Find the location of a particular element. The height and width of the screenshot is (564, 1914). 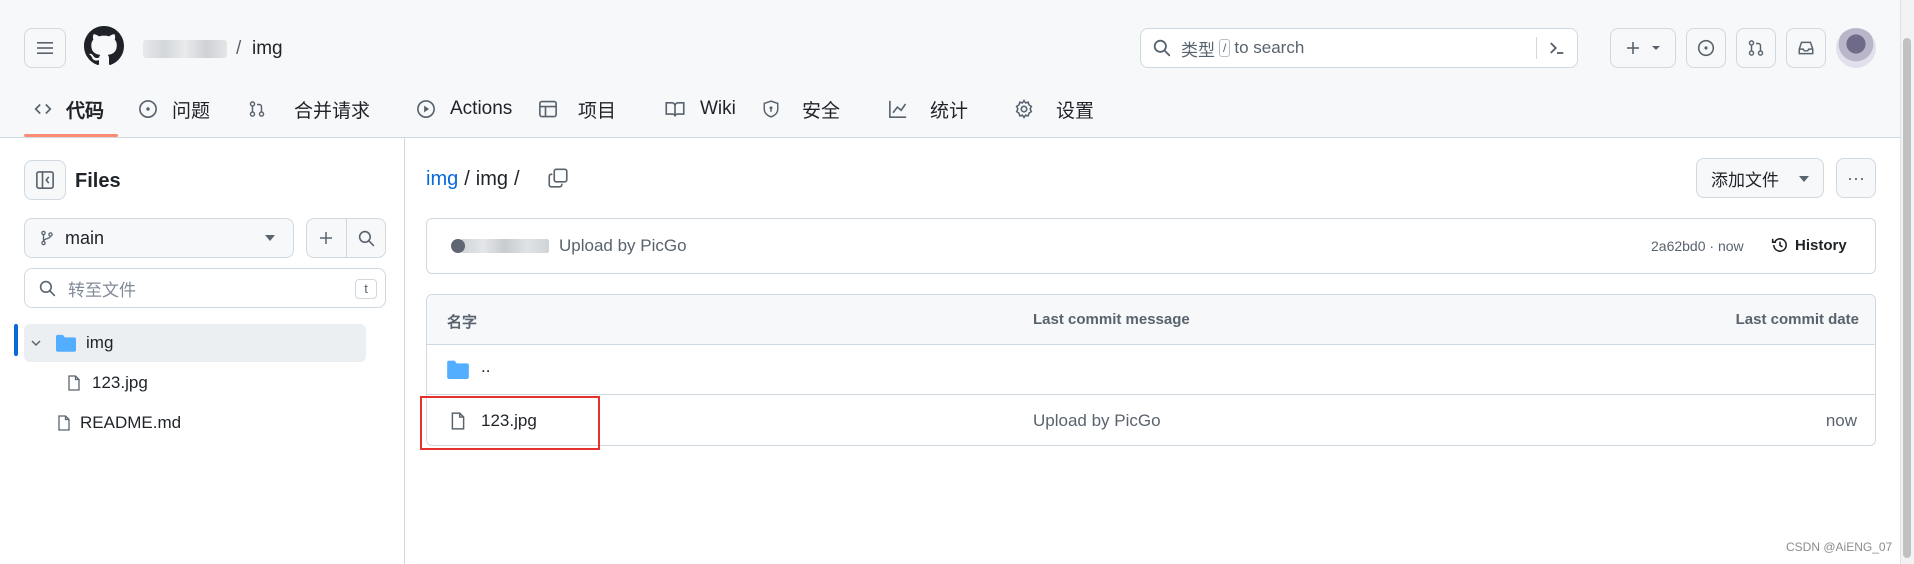

menu-button is located at coordinates (45, 48).